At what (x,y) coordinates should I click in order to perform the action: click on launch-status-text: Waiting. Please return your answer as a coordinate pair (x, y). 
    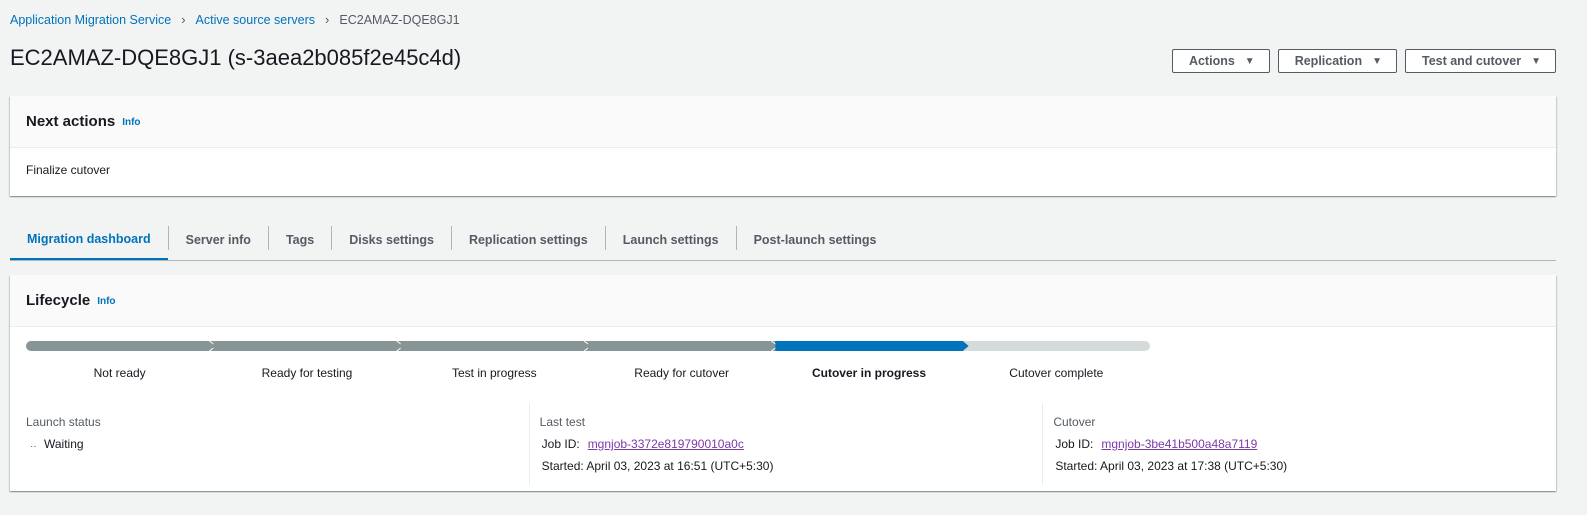
    Looking at the image, I should click on (64, 444).